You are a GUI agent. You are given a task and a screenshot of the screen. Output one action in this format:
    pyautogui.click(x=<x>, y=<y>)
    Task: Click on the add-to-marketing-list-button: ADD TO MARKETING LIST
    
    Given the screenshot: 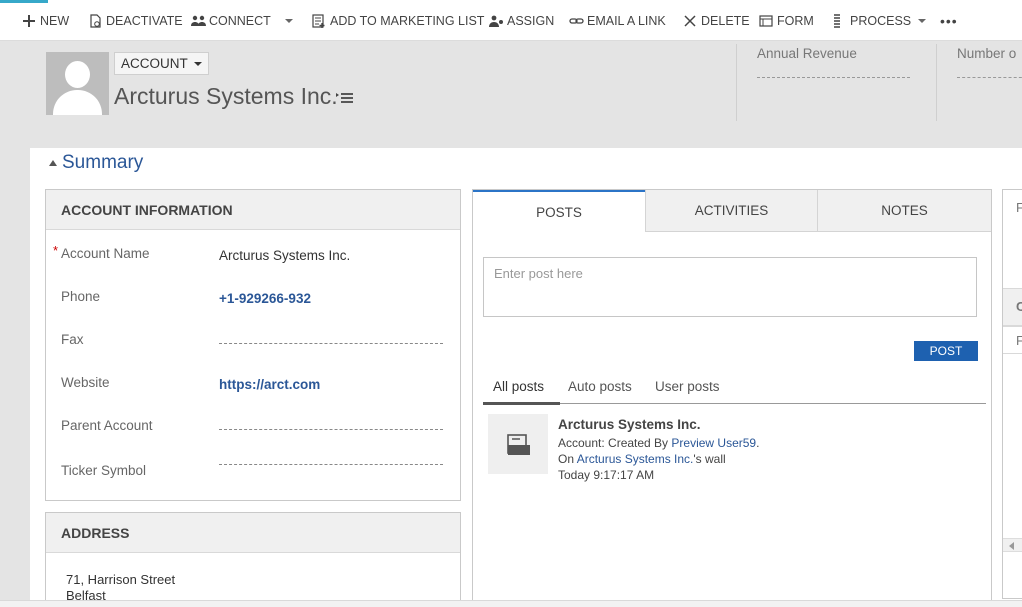 What is the action you would take?
    pyautogui.click(x=398, y=21)
    